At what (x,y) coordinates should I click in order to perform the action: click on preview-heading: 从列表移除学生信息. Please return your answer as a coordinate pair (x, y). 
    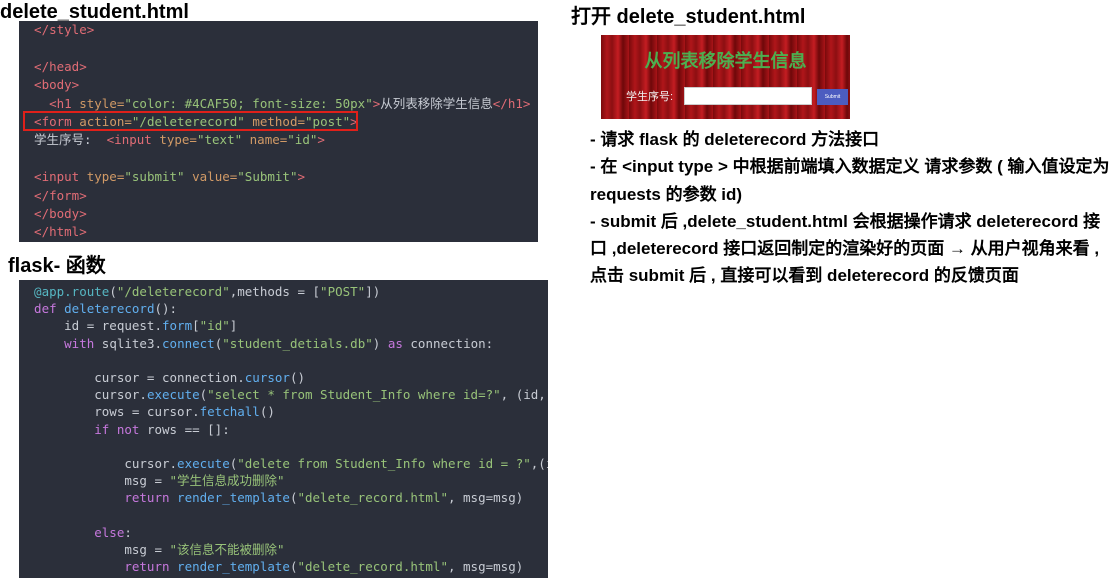
    Looking at the image, I should click on (725, 61).